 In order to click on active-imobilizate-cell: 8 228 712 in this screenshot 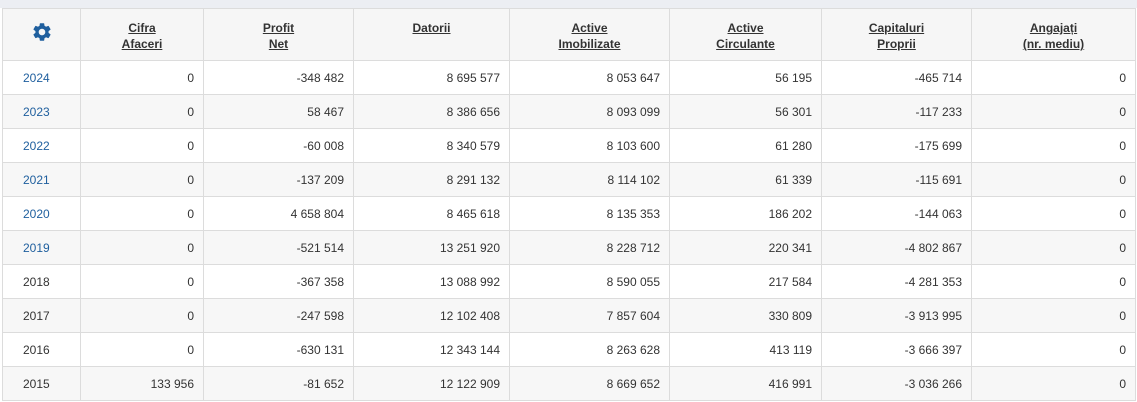, I will do `click(589, 247)`.